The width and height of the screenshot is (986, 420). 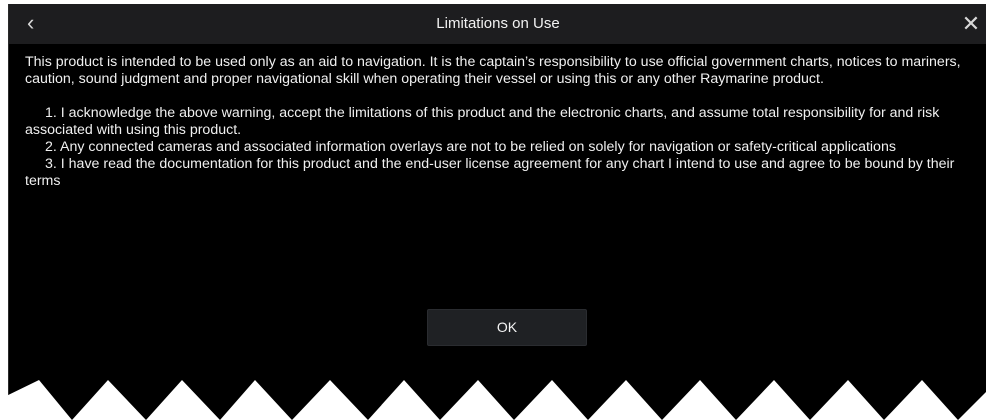 I want to click on dialog-titlebar: ‹ Limitations on Use ✕, so click(x=497, y=24).